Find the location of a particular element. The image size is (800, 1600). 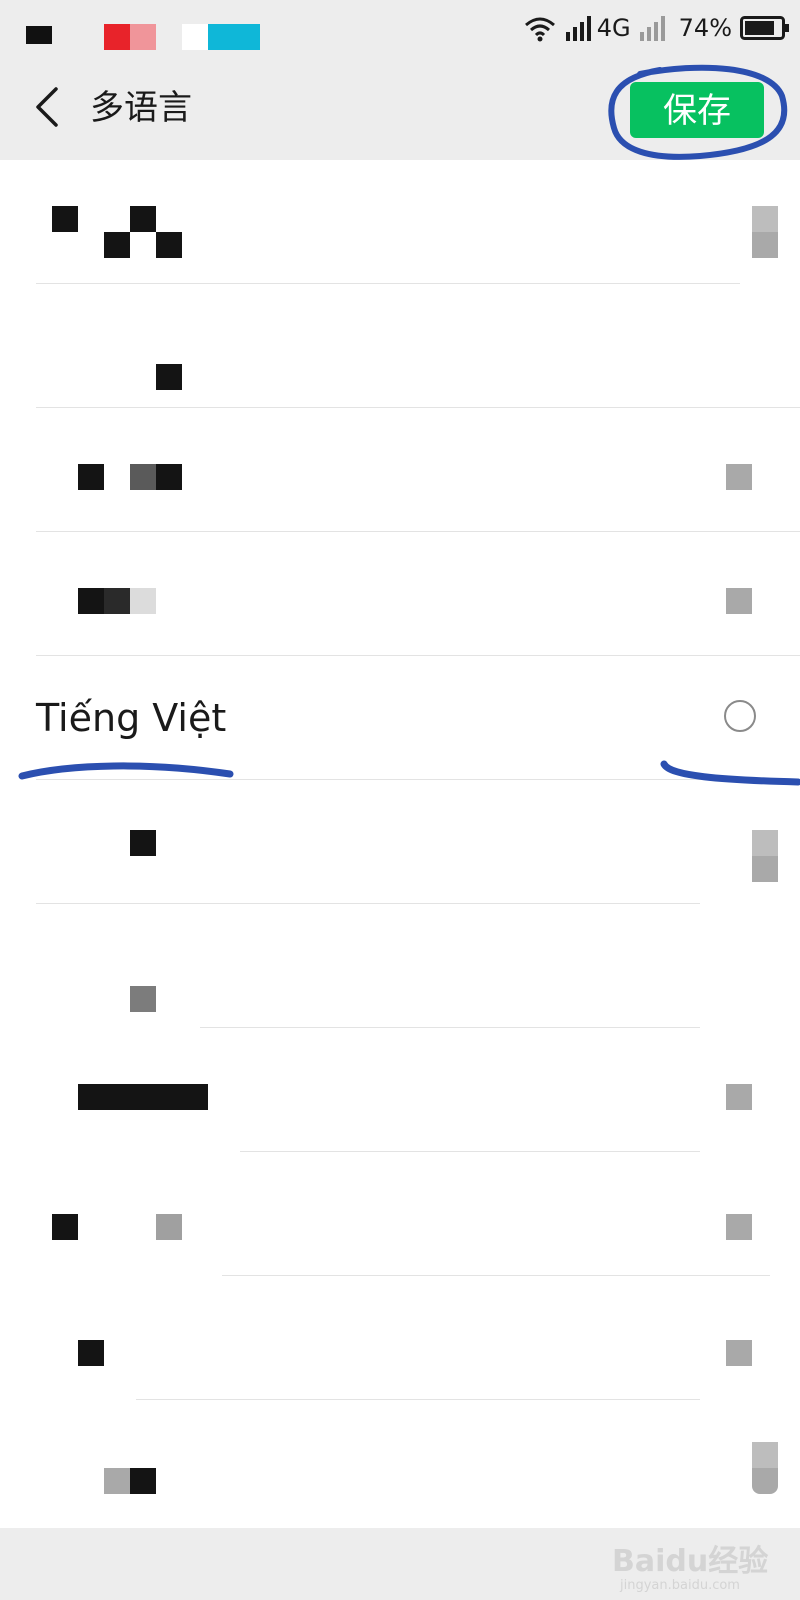

battery-icon is located at coordinates (764, 28).